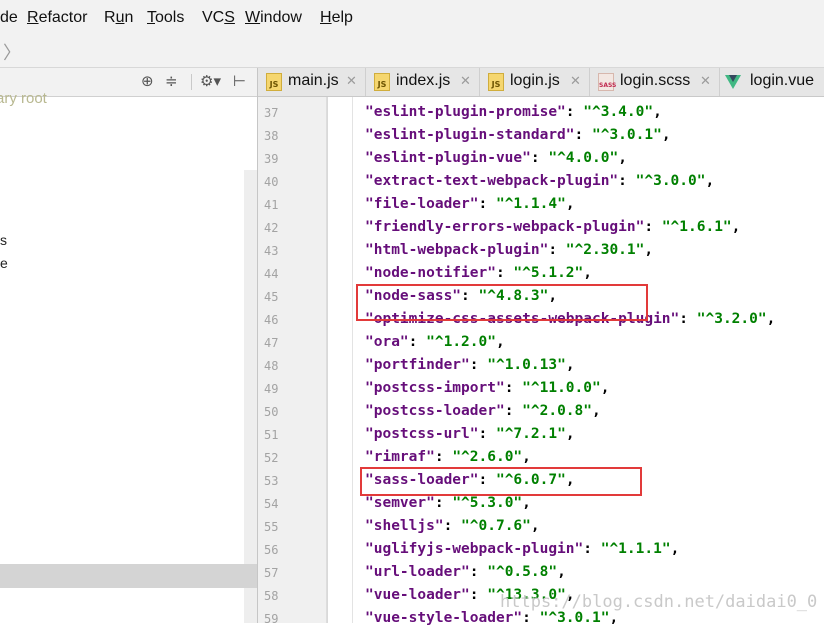 The image size is (824, 626). What do you see at coordinates (518, 135) in the screenshot?
I see `code-line: "eslint-plugin-standard": "^3.0.1",` at bounding box center [518, 135].